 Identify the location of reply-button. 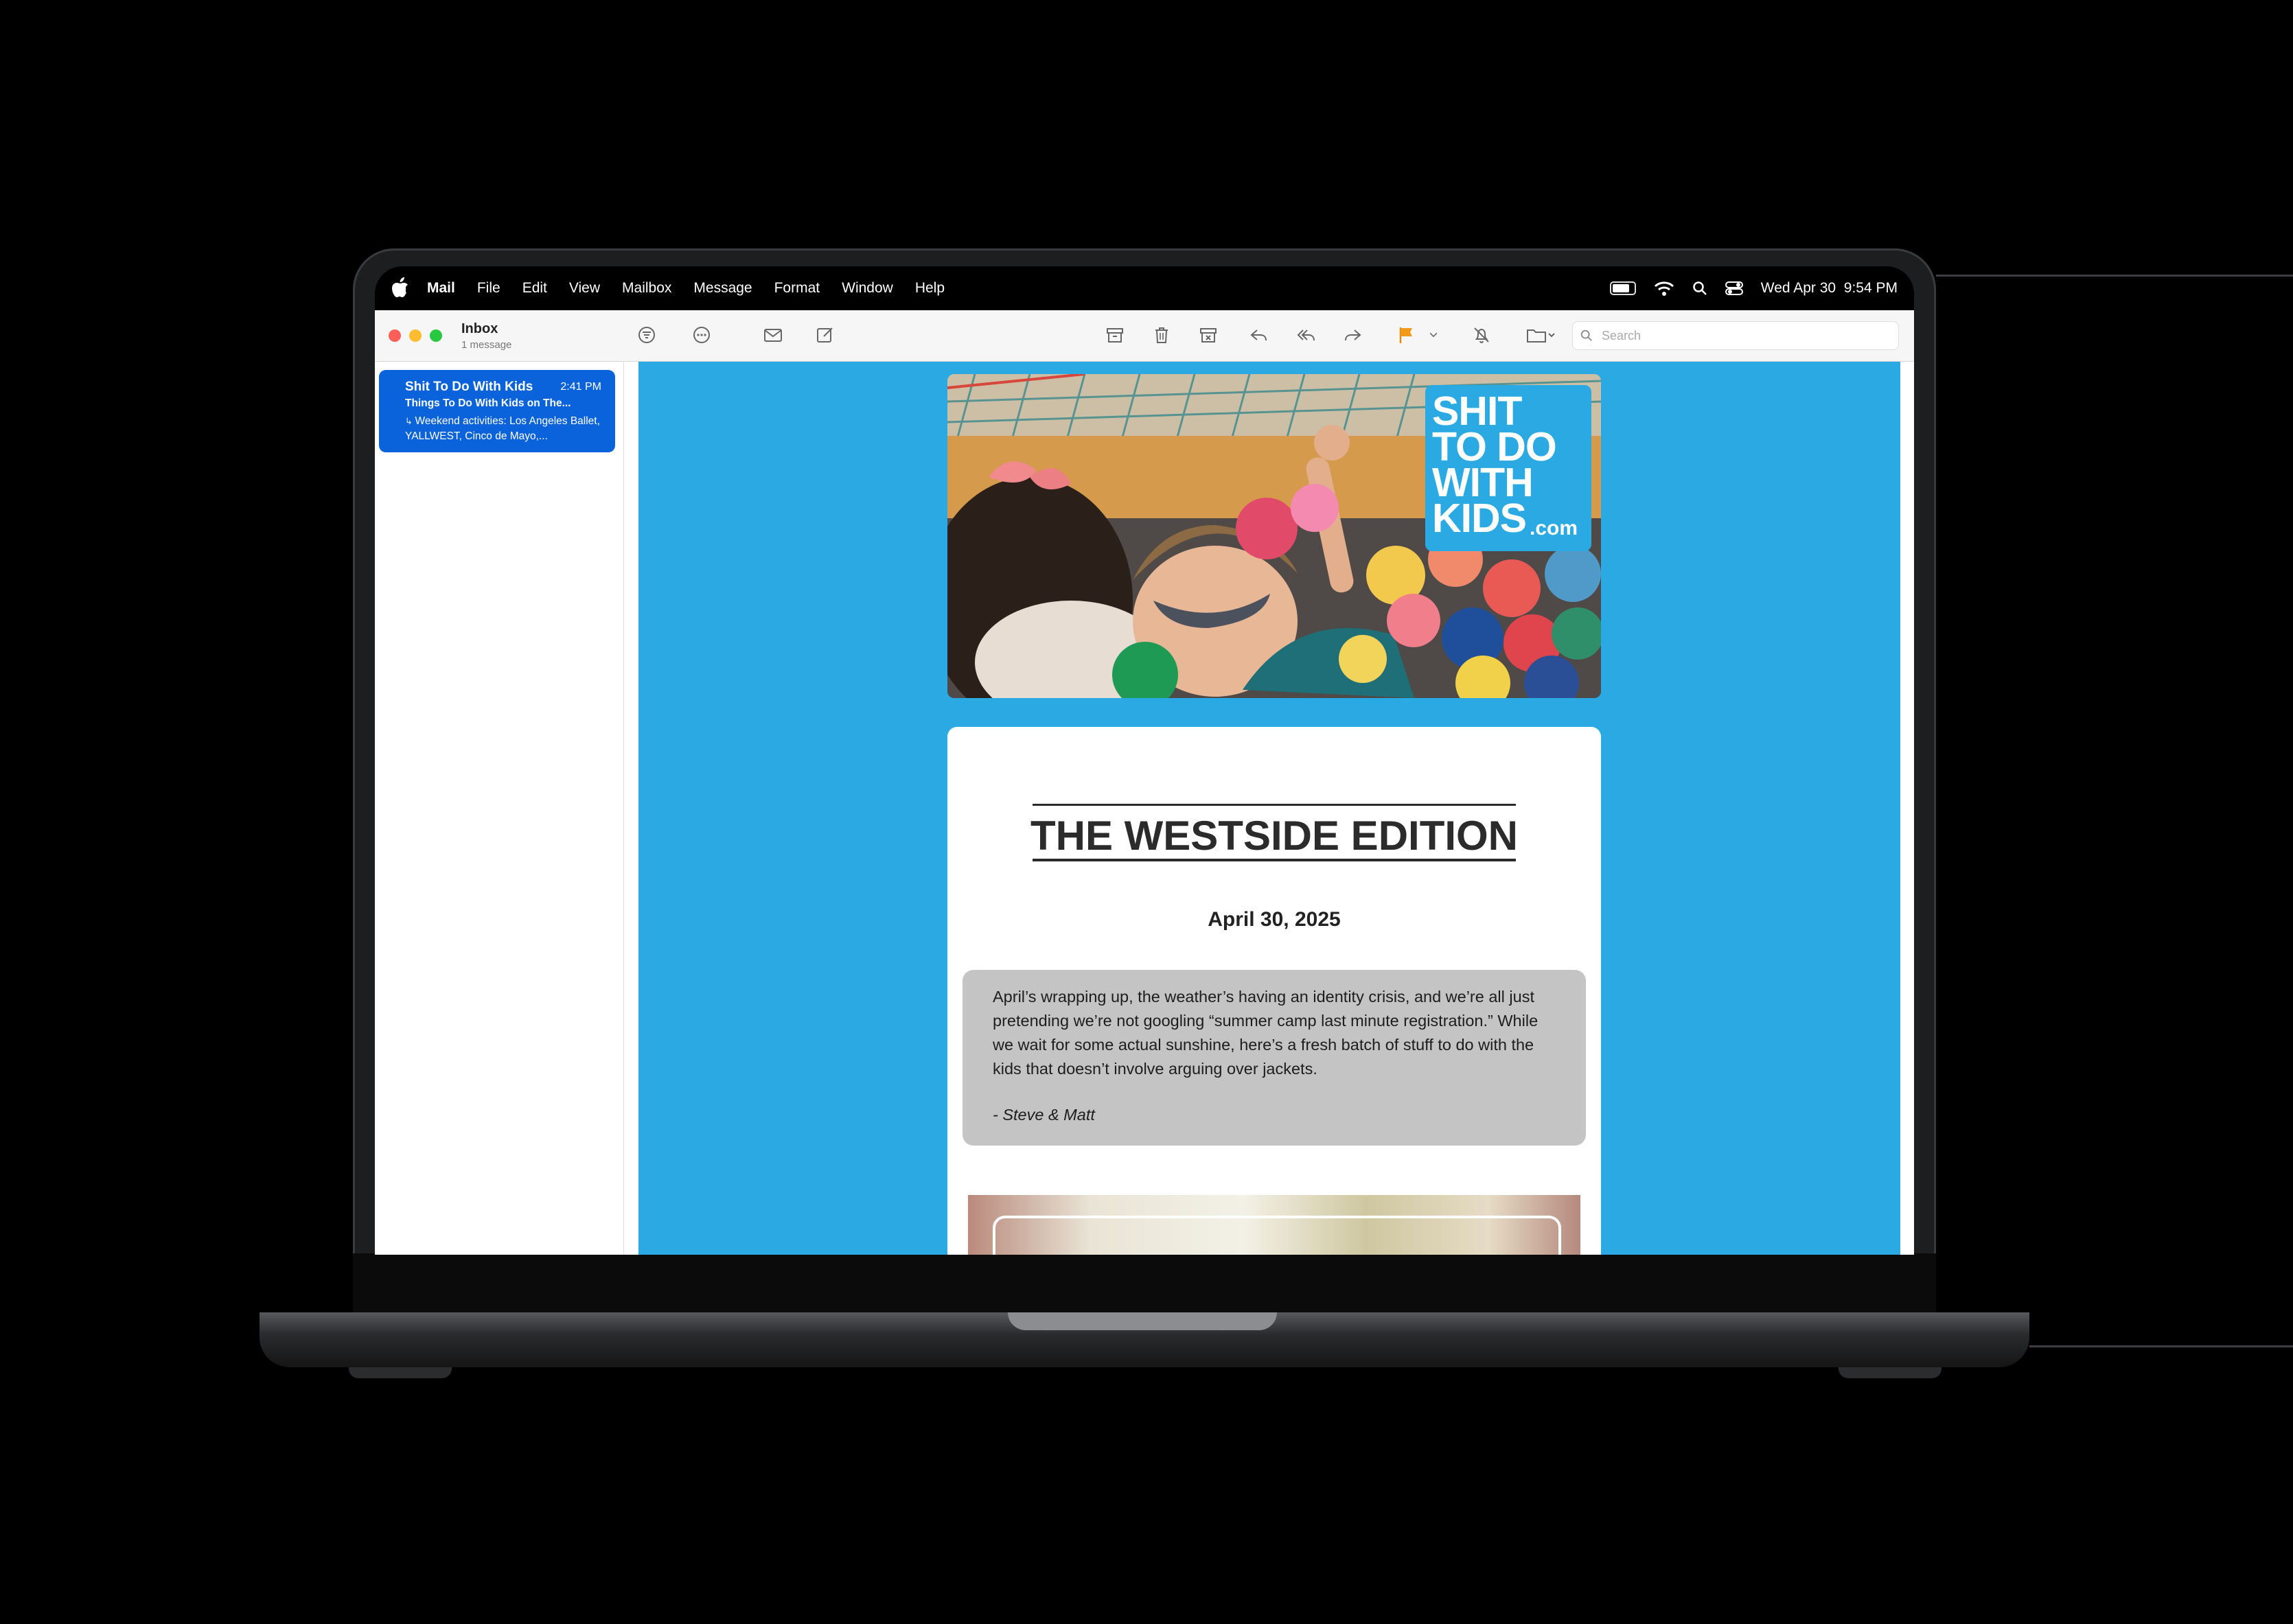
(1259, 335).